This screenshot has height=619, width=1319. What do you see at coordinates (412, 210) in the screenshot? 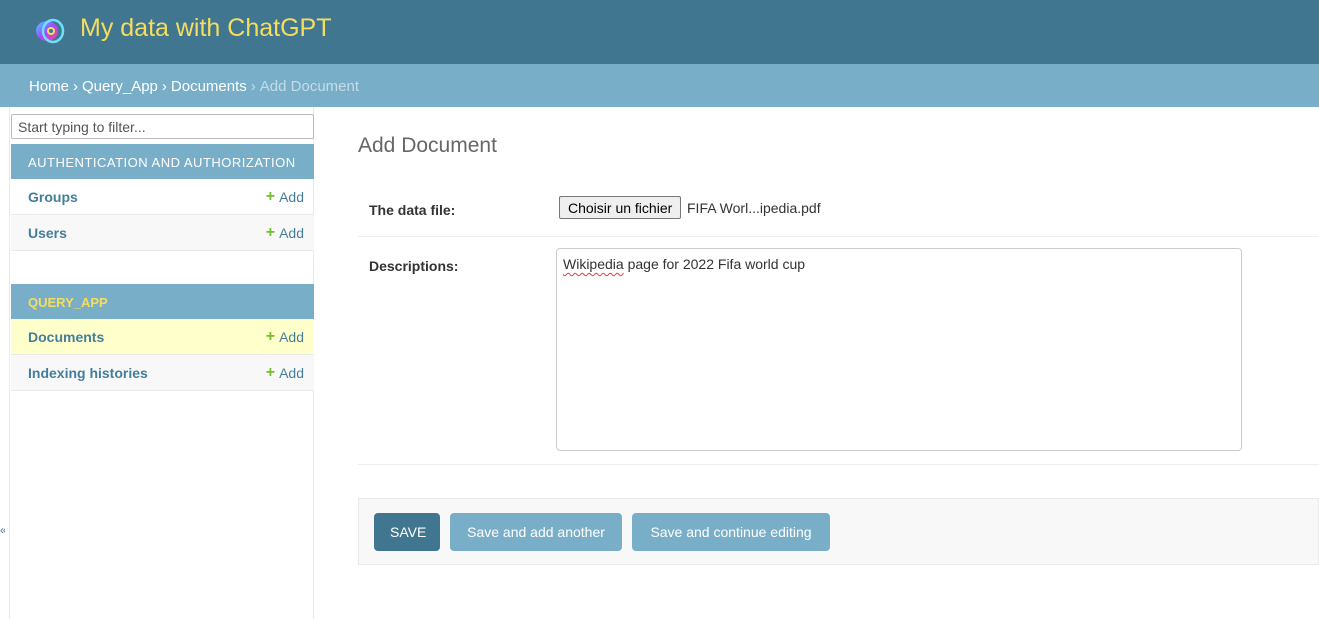
I see `data-file-label: The data file:` at bounding box center [412, 210].